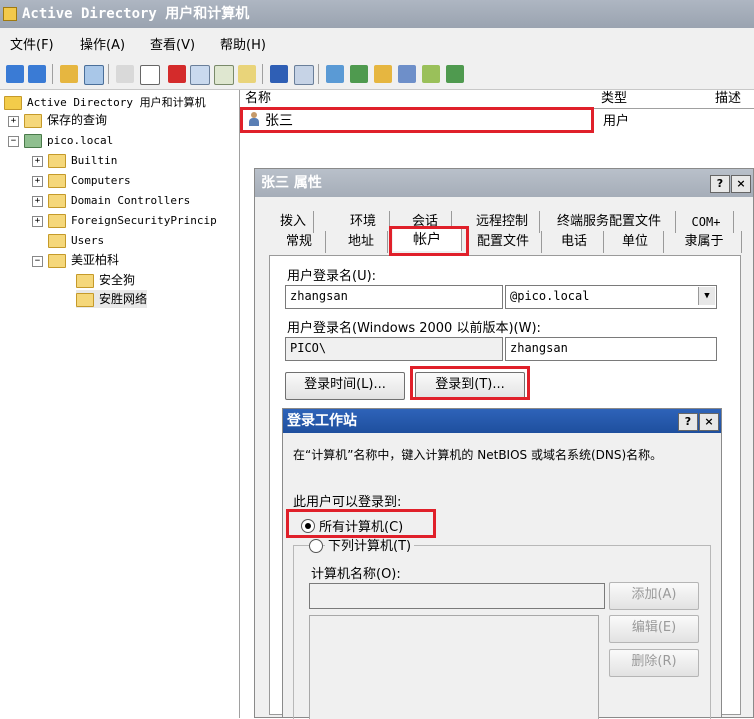 The height and width of the screenshot is (719, 754). I want to click on tab-com-plus: COM+, so click(706, 222).